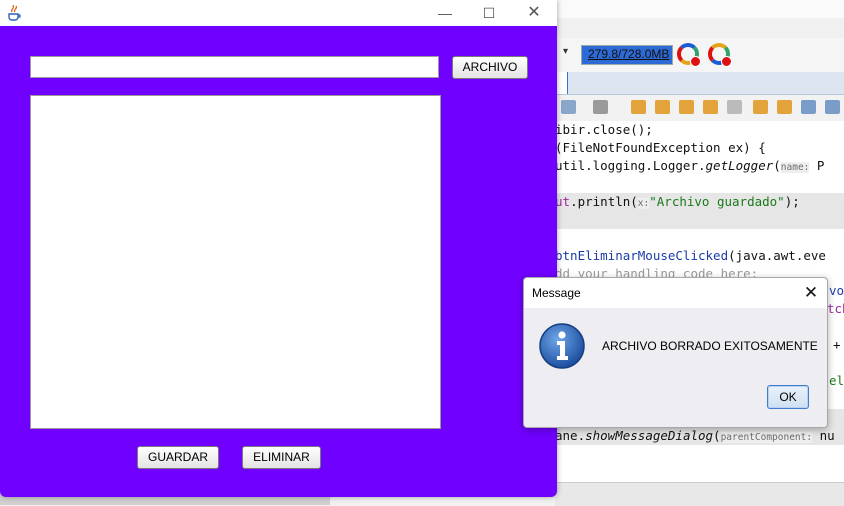  What do you see at coordinates (710, 107) in the screenshot?
I see `toggle-highlight-icon` at bounding box center [710, 107].